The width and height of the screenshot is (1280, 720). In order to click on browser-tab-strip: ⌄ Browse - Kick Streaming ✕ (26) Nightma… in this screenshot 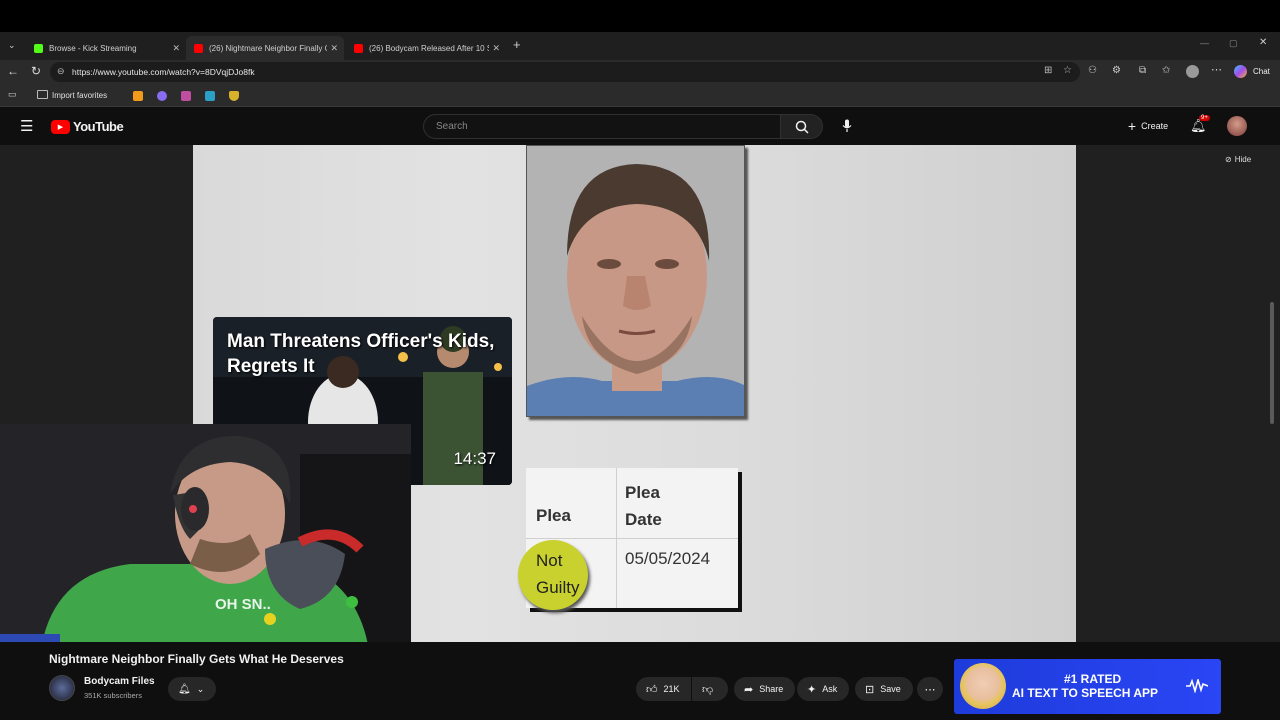, I will do `click(640, 46)`.